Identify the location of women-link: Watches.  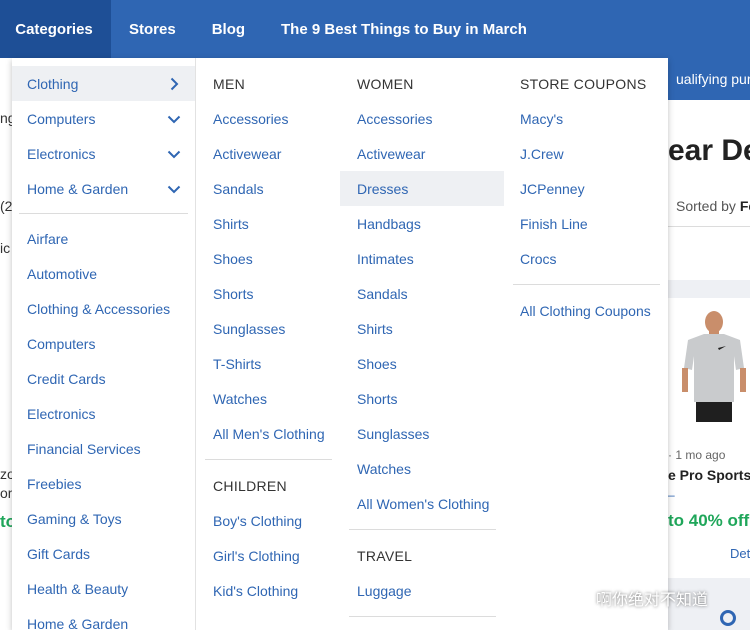
(422, 468).